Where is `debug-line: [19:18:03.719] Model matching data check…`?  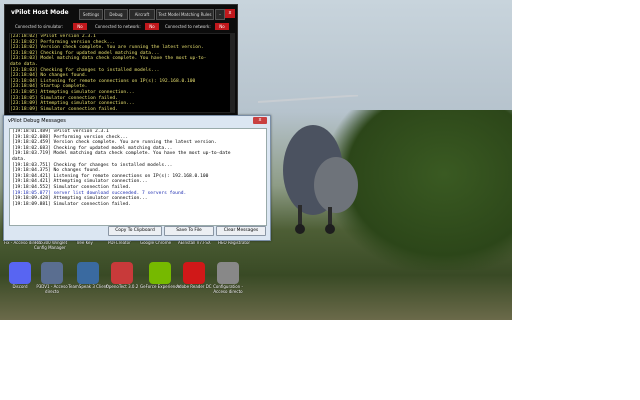
debug-line: [19:18:03.719] Model matching data check… is located at coordinates (121, 154).